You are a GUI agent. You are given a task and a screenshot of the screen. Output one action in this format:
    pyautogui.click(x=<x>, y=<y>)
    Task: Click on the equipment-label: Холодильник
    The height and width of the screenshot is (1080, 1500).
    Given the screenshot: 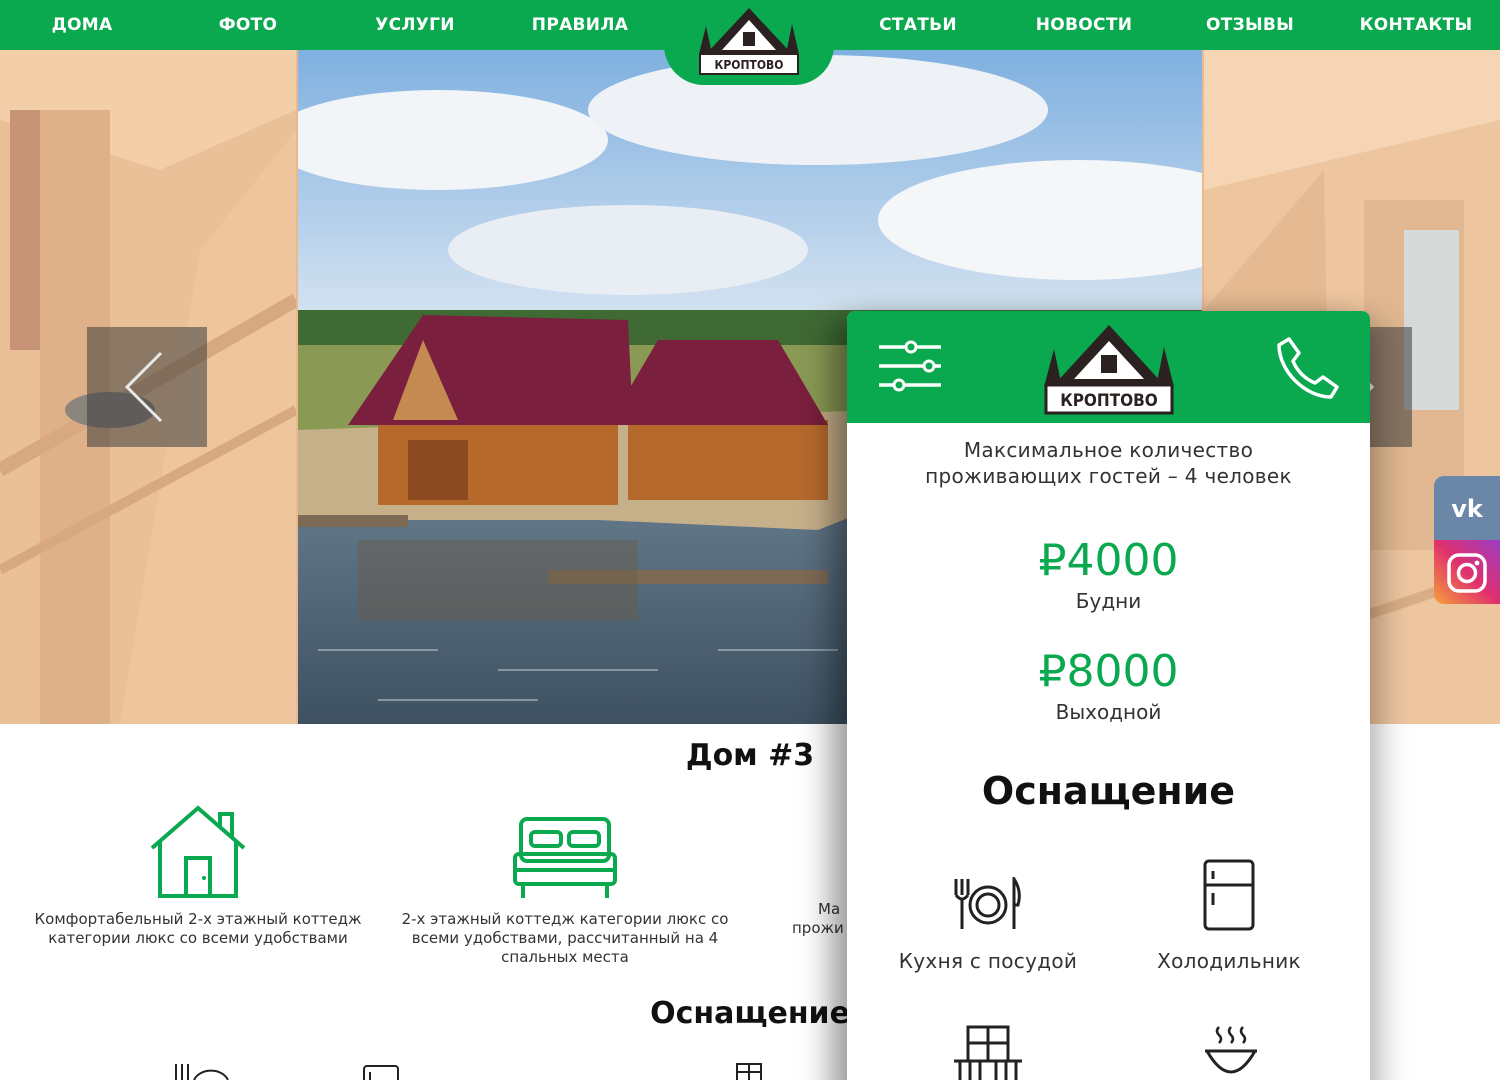 What is the action you would take?
    pyautogui.click(x=1229, y=961)
    